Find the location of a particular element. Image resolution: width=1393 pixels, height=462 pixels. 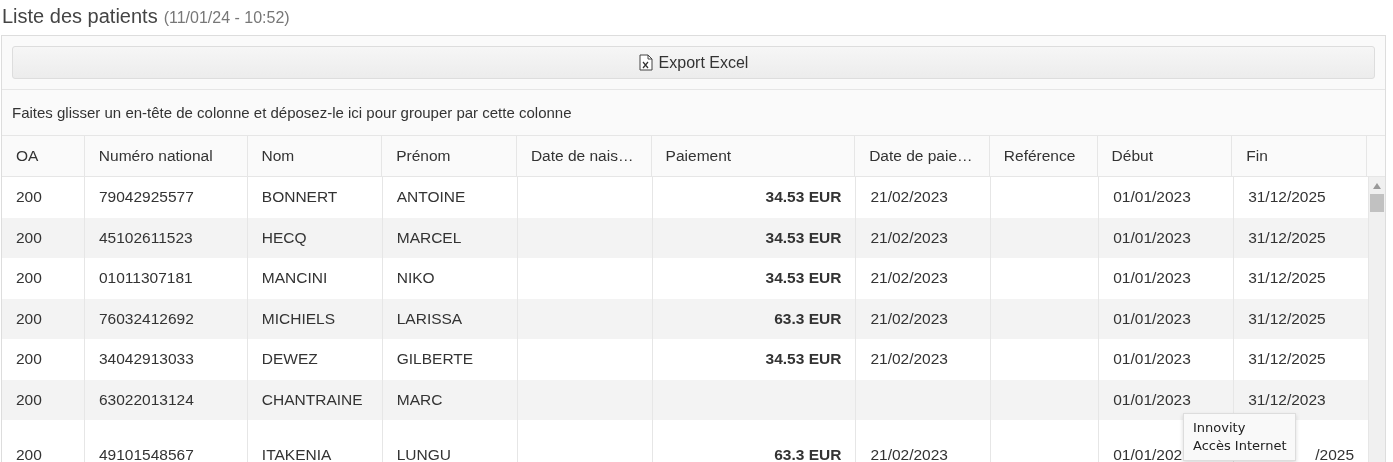

column-header: Paiement is located at coordinates (752, 156).